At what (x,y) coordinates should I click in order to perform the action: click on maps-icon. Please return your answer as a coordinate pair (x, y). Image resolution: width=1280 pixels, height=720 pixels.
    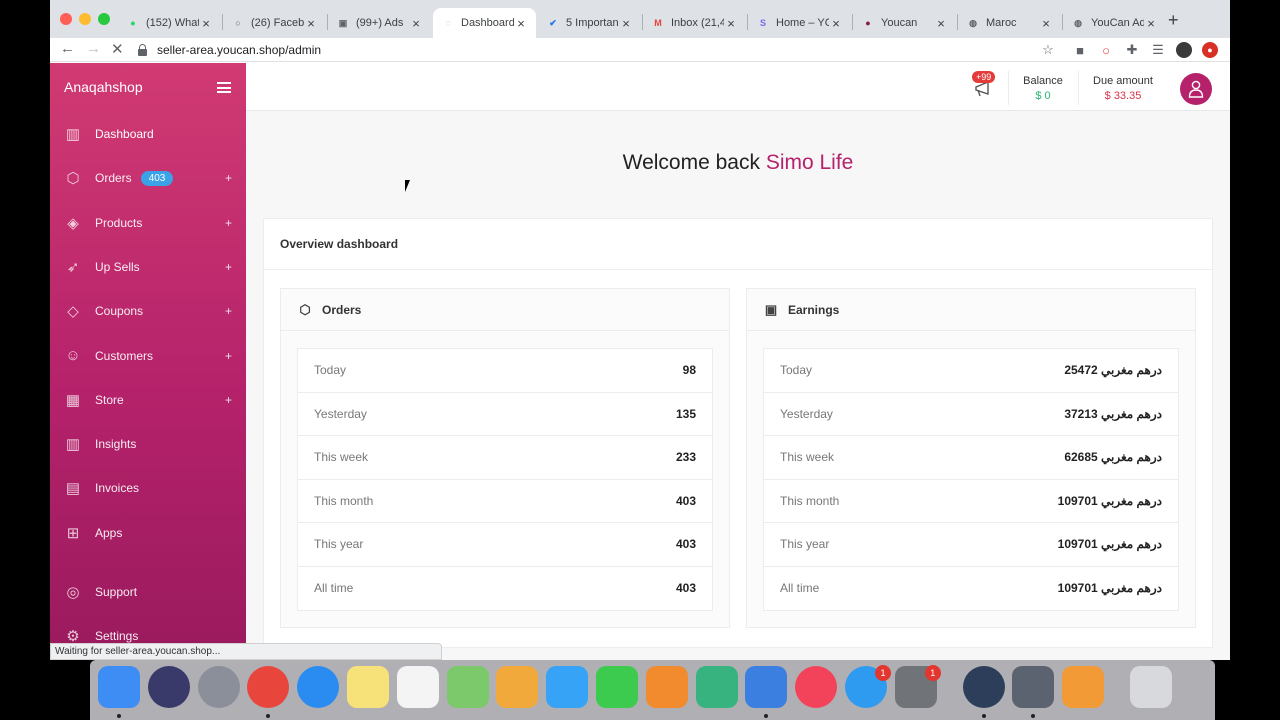
    Looking at the image, I should click on (467, 687).